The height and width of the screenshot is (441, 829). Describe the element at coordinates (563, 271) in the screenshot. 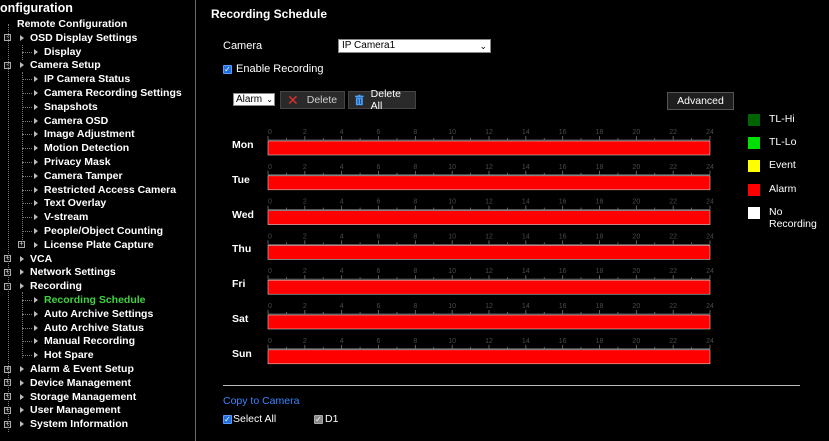

I see `hour-tick-label: 16` at that location.